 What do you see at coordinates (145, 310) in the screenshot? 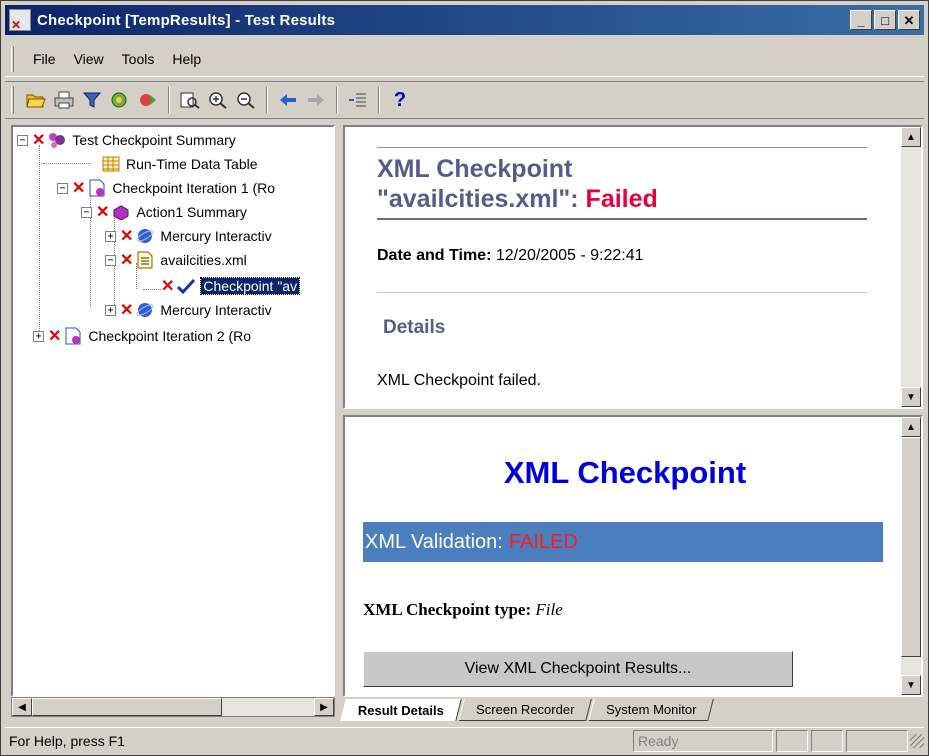
I see `browser-globe-icon` at bounding box center [145, 310].